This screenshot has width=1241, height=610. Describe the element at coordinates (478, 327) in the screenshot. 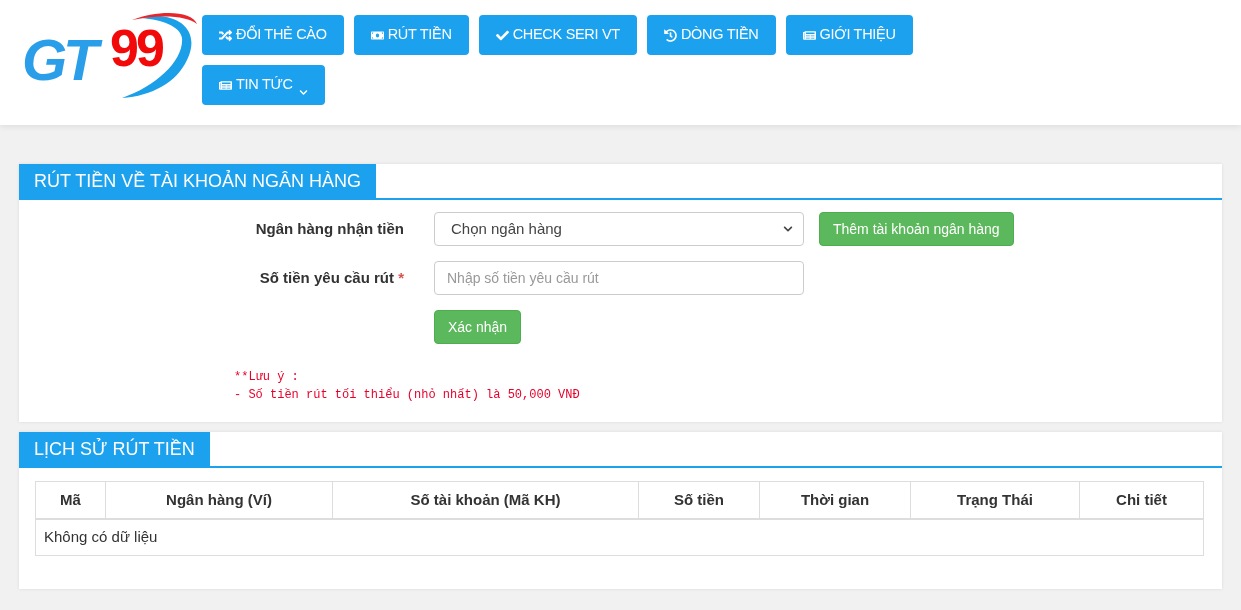

I see `confirm-button: Xác nhận` at that location.